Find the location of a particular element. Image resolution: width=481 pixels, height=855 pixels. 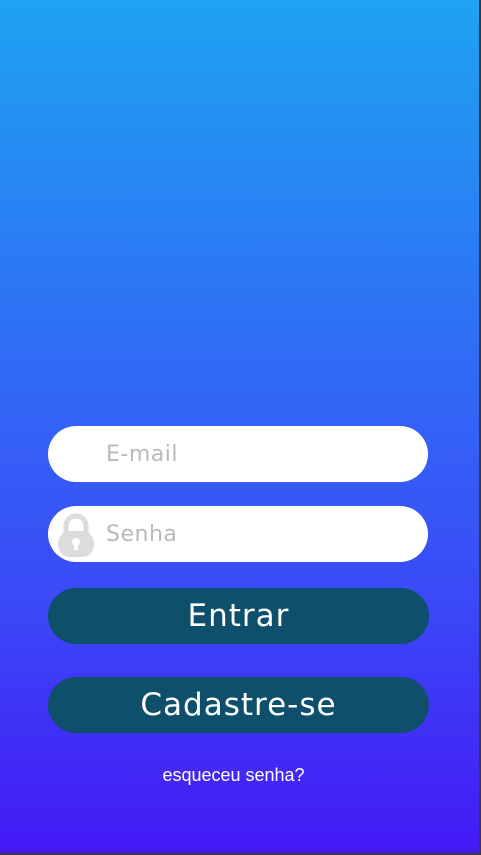

password-field is located at coordinates (238, 534).